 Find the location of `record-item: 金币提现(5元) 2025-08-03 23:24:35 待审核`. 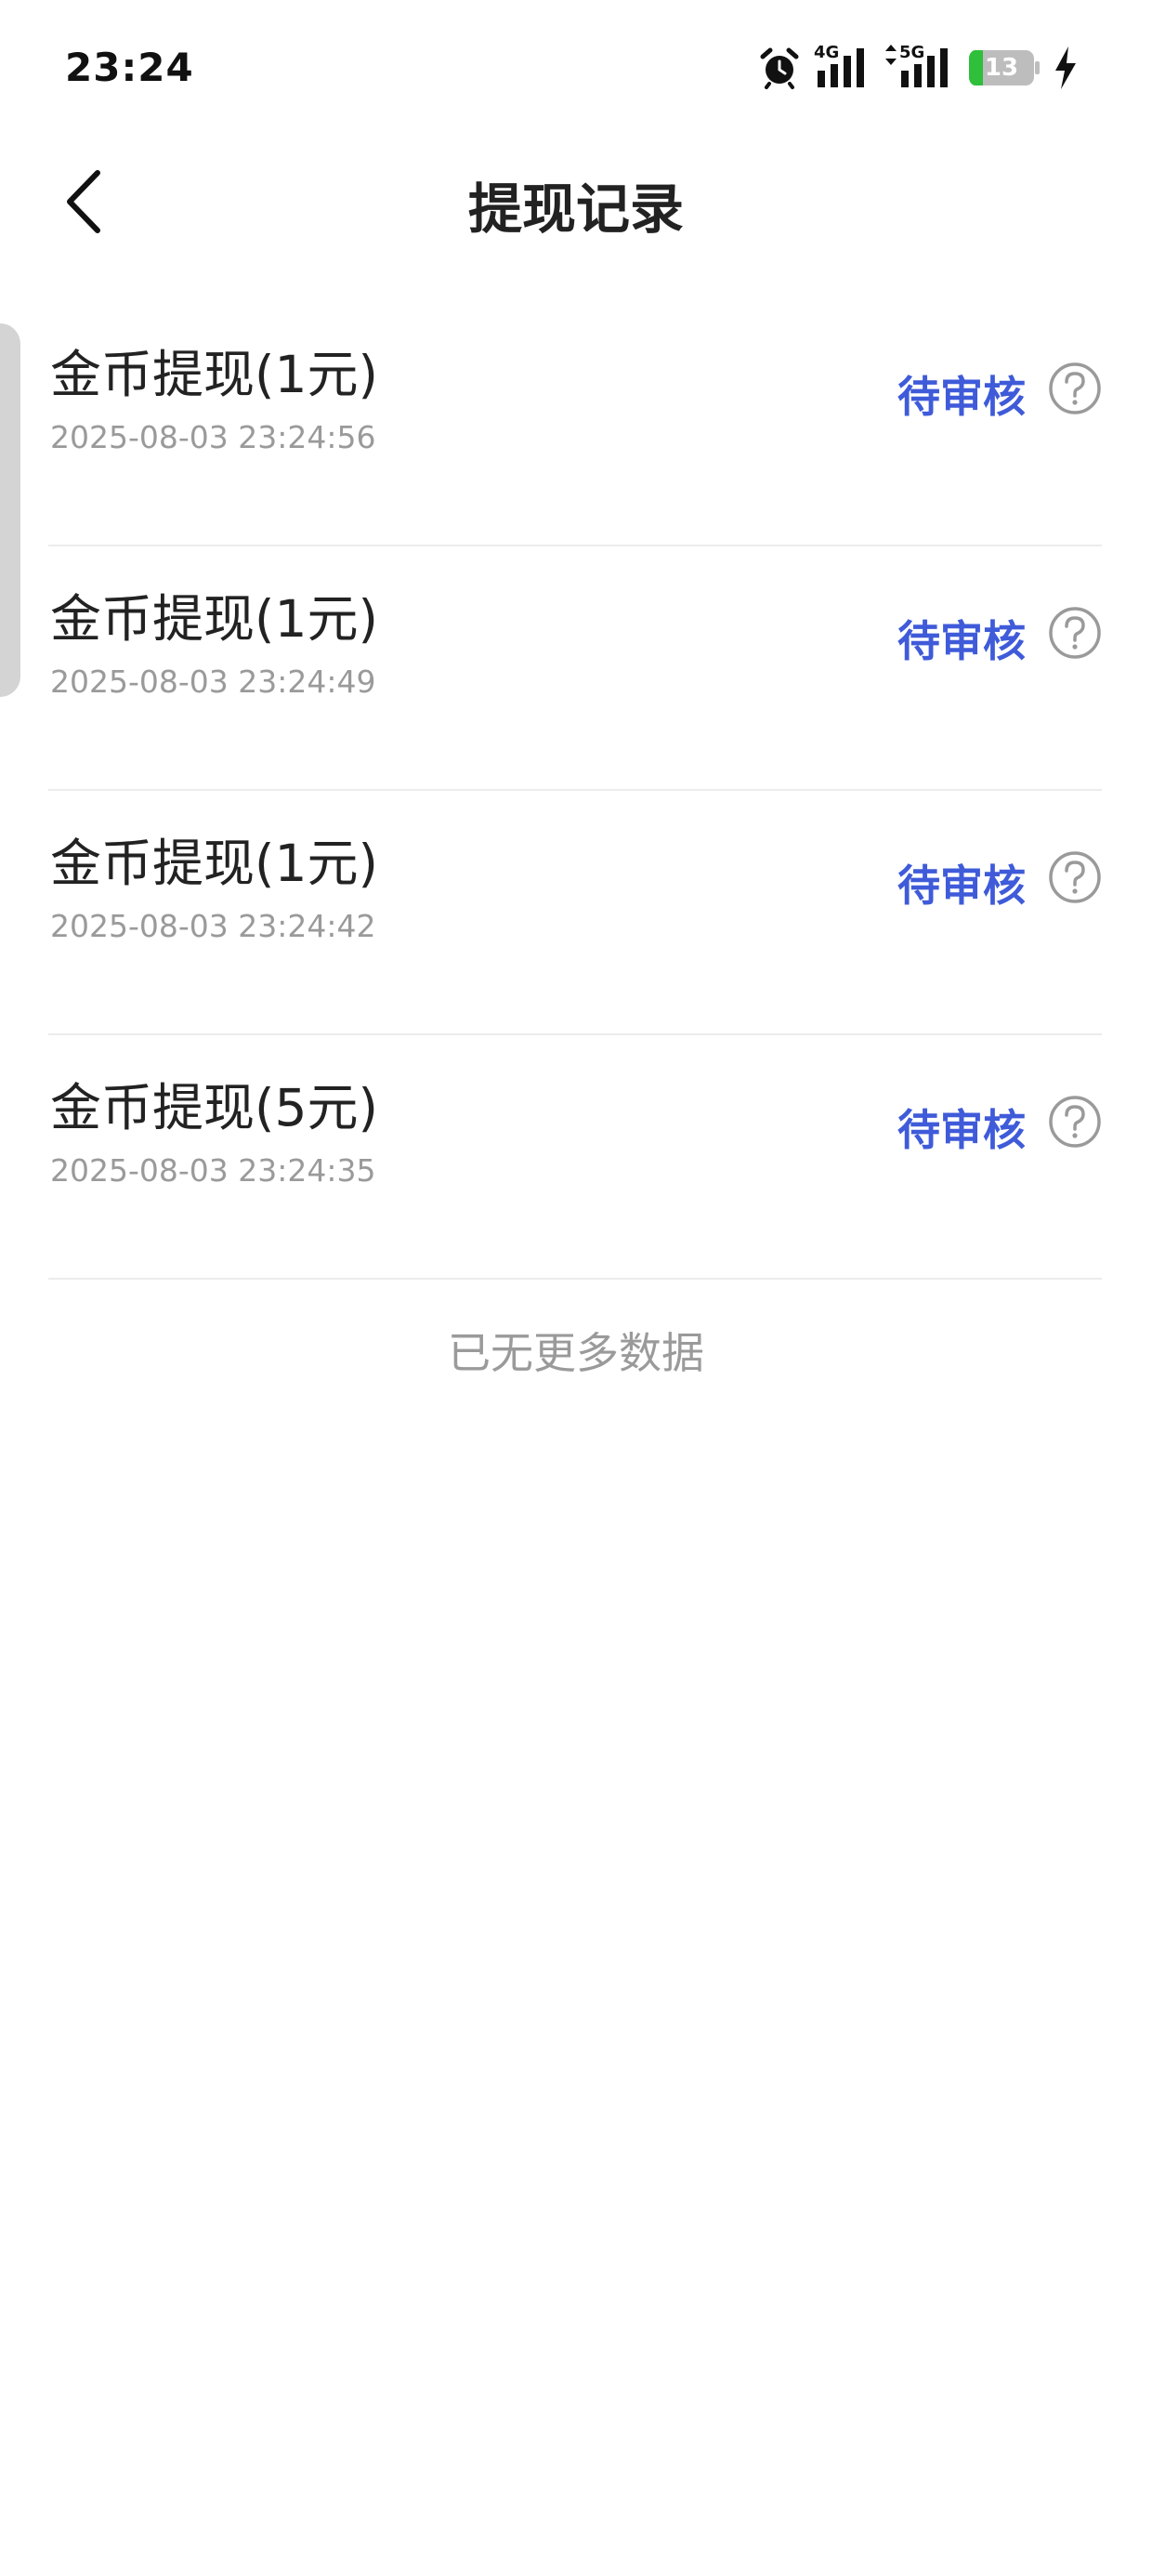

record-item: 金币提现(5元) 2025-08-03 23:24:35 待审核 is located at coordinates (575, 1157).